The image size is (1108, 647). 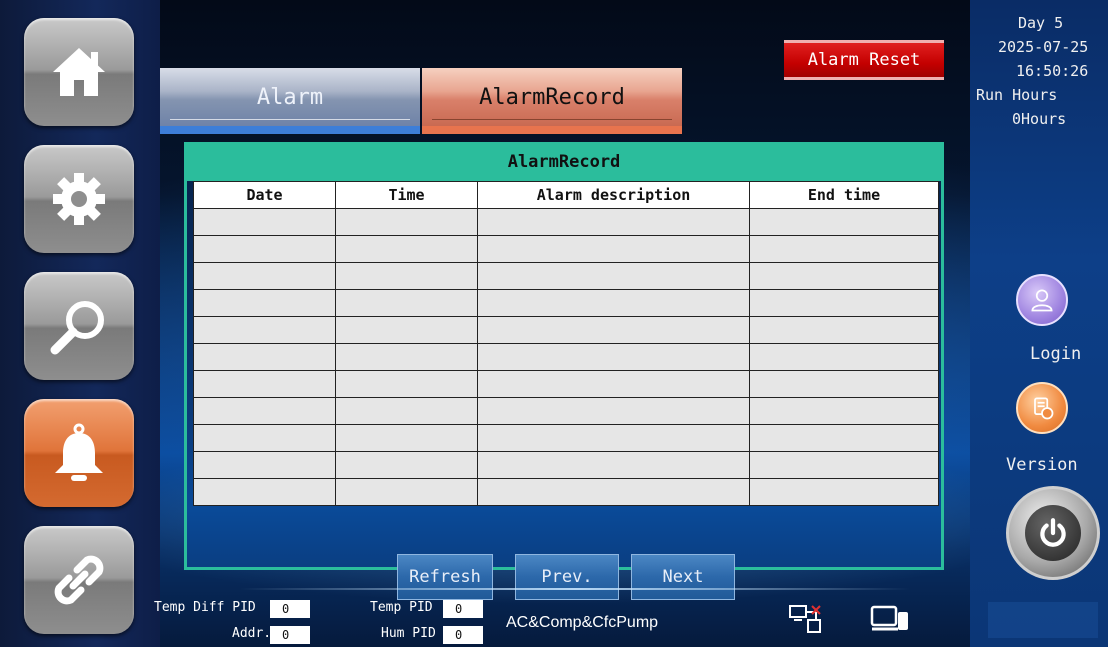 I want to click on mode-text: AC&Comp&CfcPump, so click(x=582, y=622).